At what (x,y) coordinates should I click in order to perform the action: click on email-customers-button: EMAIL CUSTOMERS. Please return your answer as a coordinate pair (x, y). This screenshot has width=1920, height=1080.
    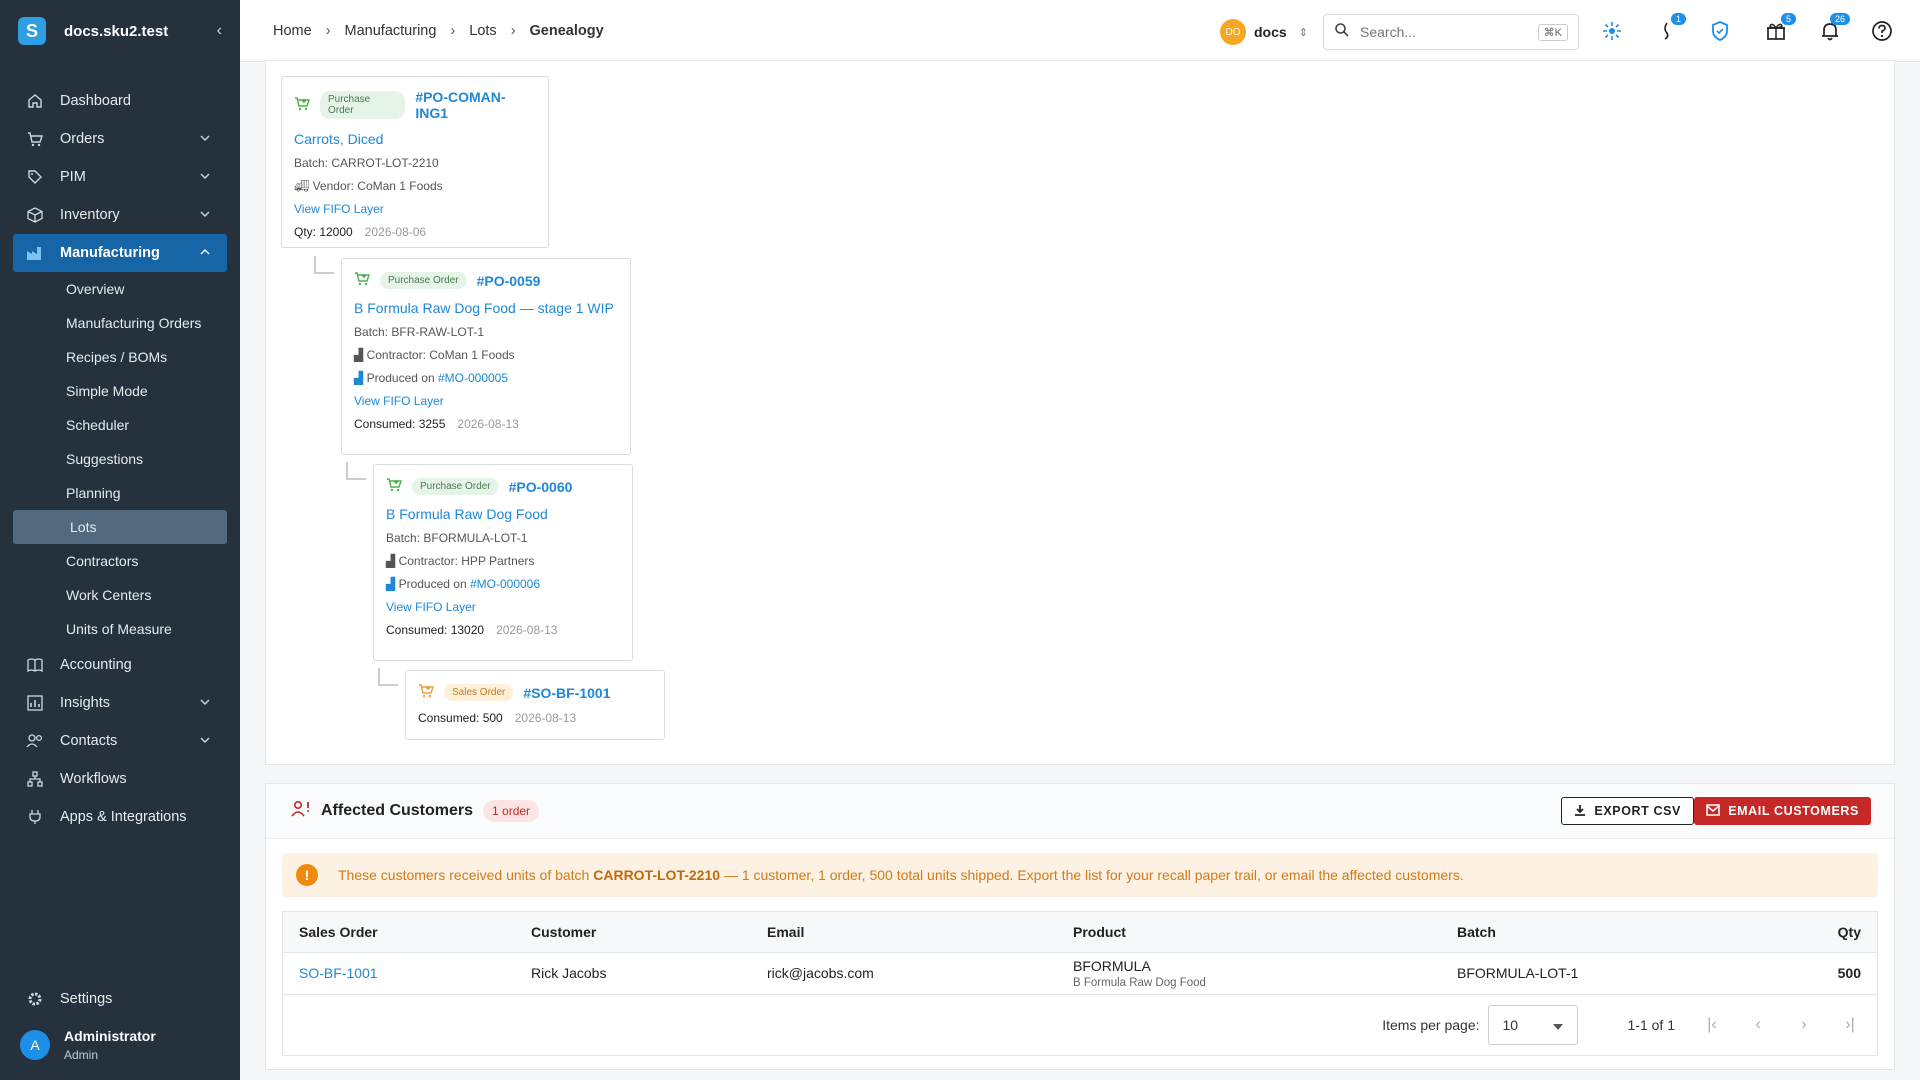
    Looking at the image, I should click on (1782, 811).